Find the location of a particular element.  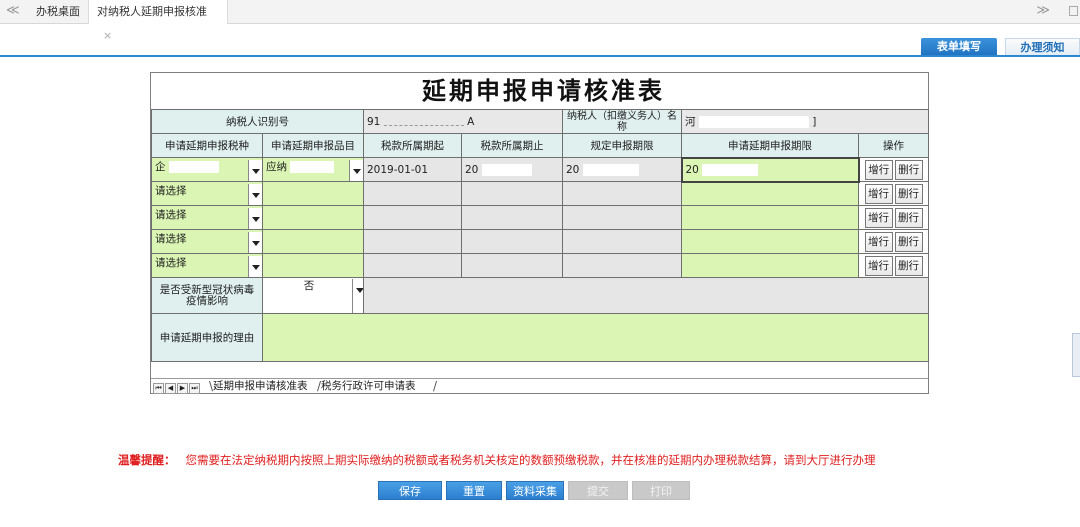

period-end-cell: 20 is located at coordinates (512, 169).